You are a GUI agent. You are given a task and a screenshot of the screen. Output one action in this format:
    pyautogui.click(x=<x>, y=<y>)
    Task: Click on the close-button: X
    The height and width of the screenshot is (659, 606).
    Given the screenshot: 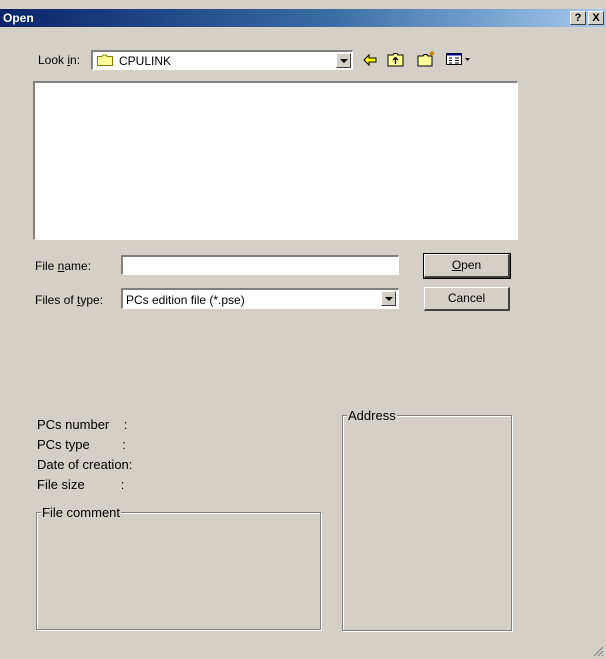 What is the action you would take?
    pyautogui.click(x=596, y=18)
    